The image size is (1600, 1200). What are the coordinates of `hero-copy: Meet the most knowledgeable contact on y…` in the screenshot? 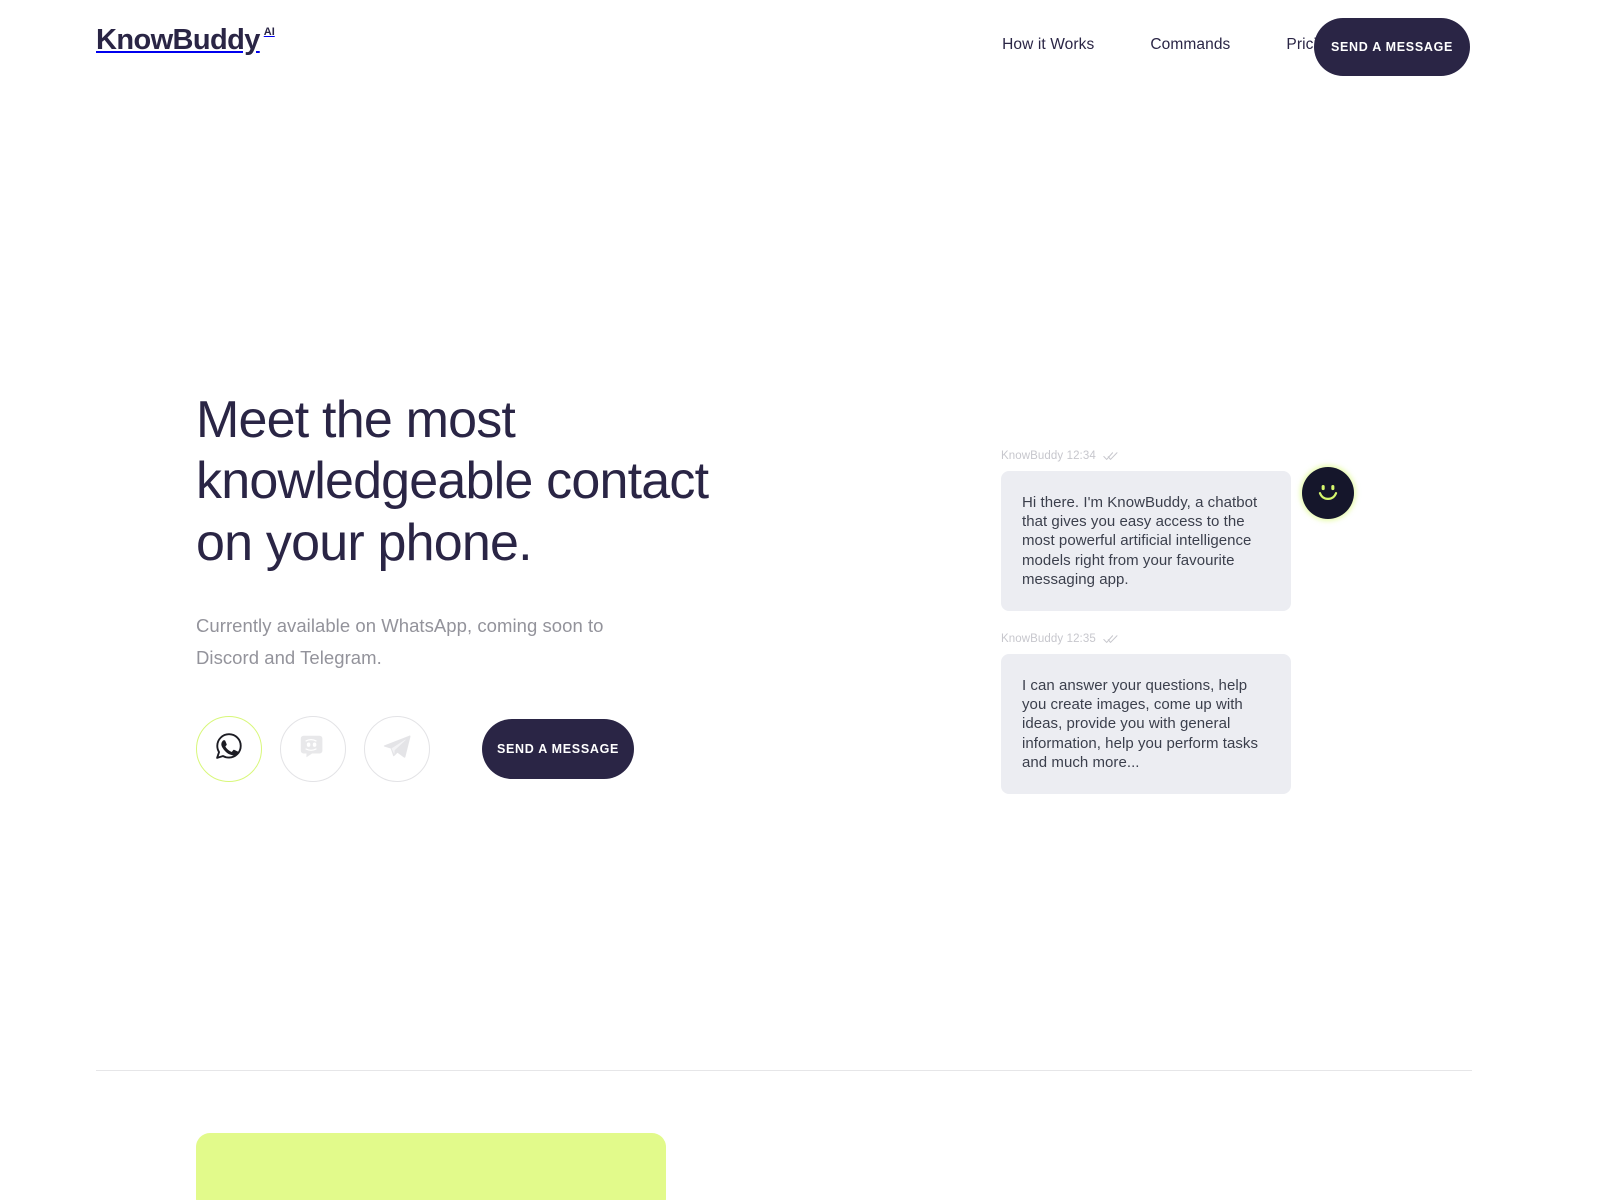 It's located at (506, 586).